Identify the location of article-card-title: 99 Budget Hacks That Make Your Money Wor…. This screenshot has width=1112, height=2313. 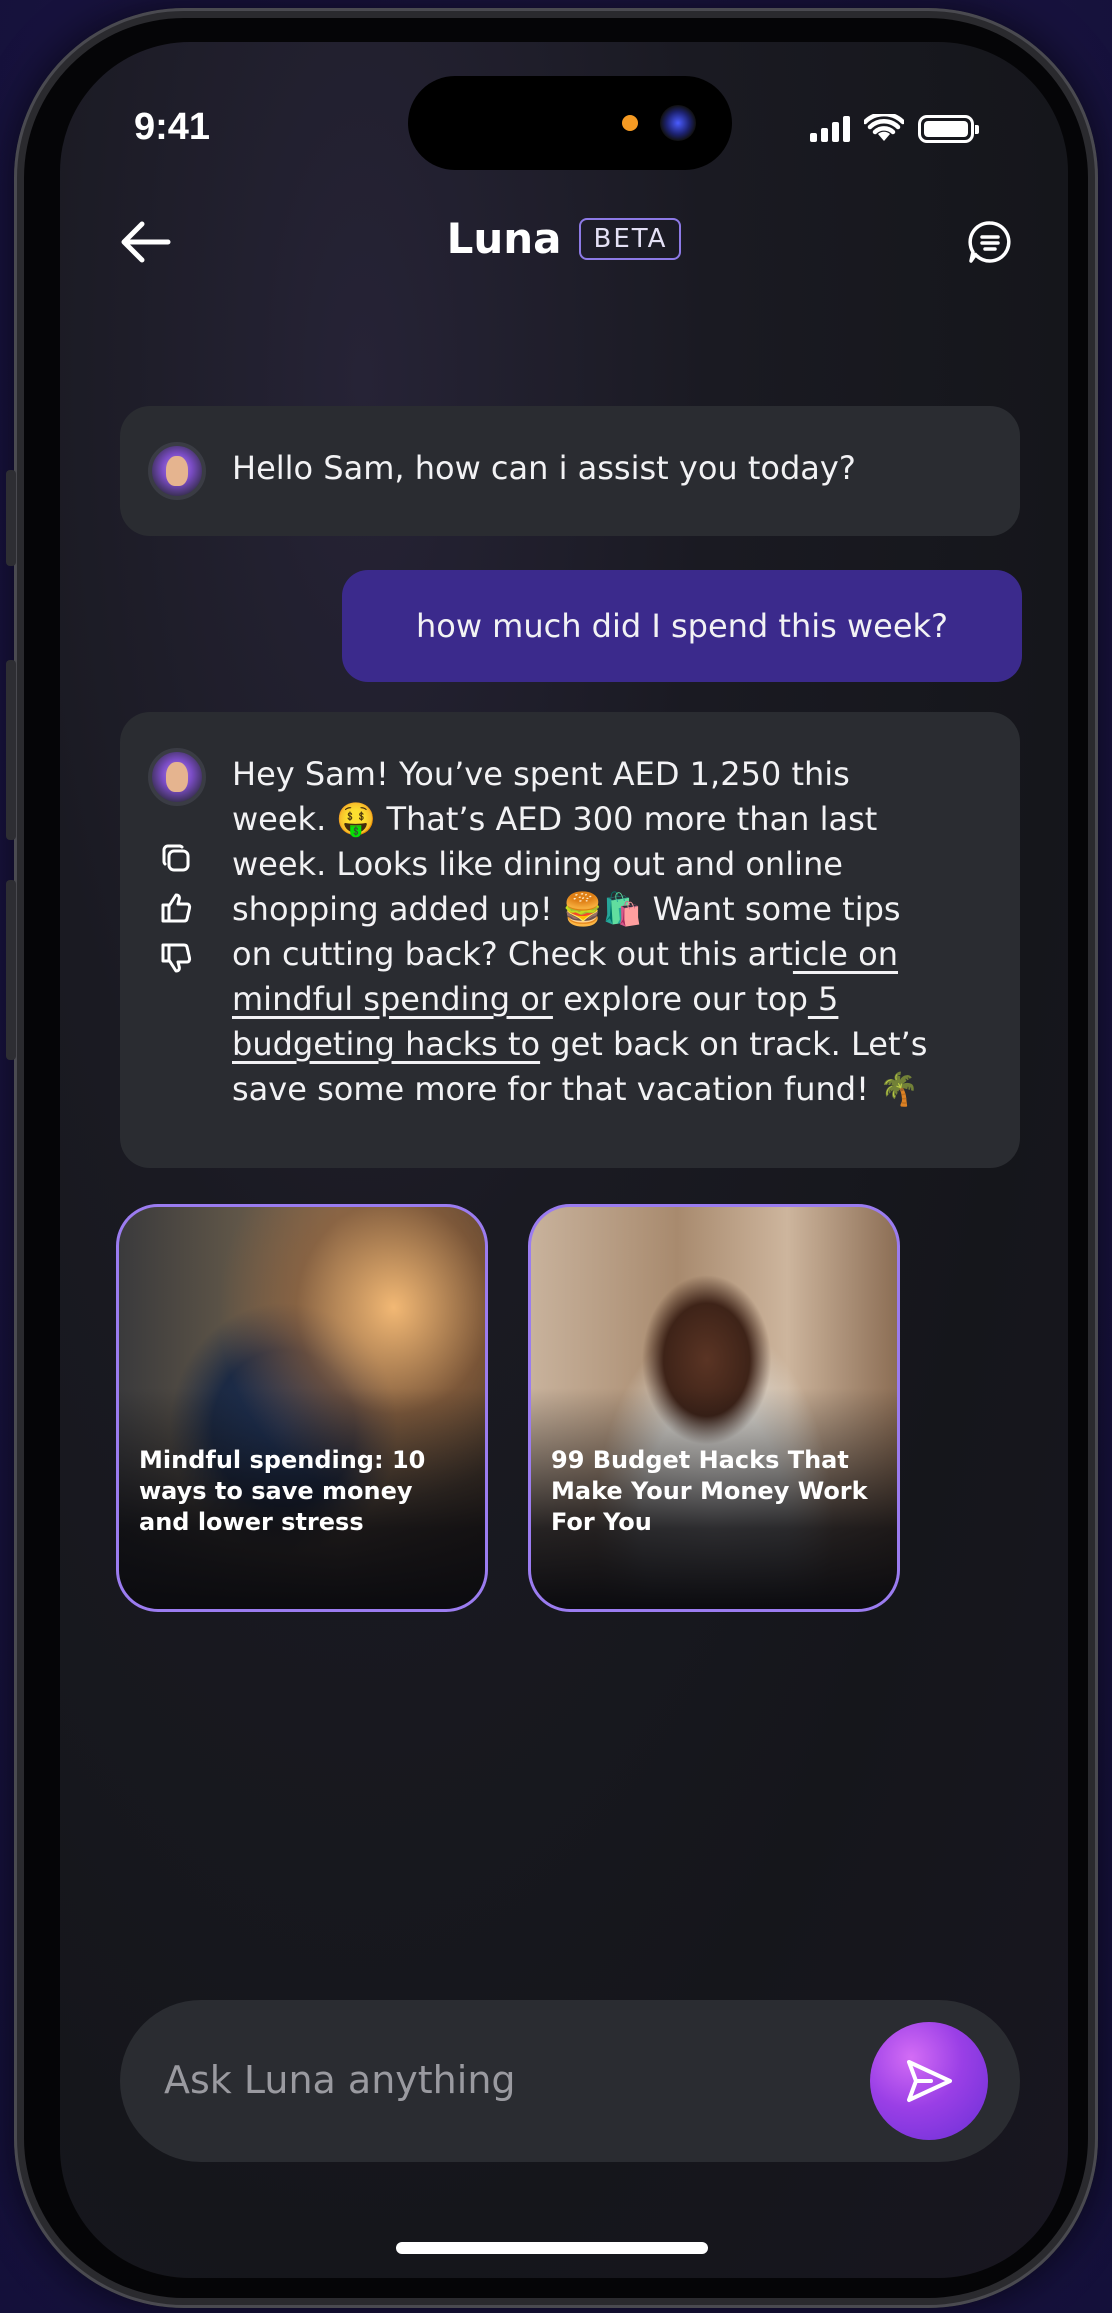
(709, 1491).